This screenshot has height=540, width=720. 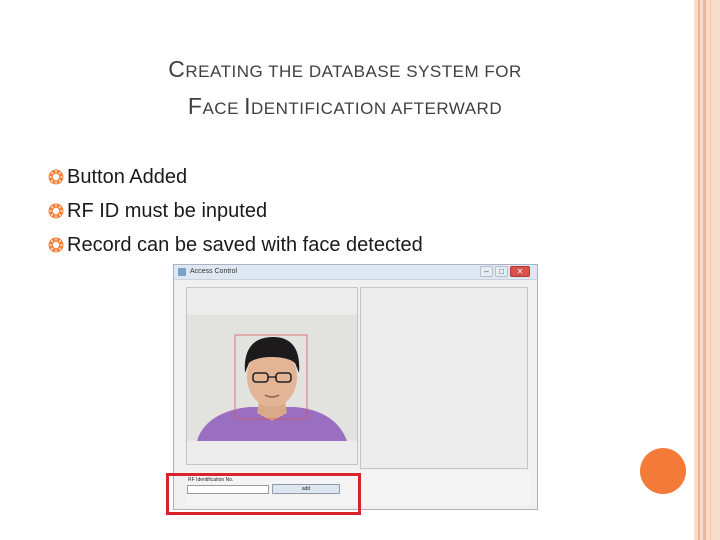 What do you see at coordinates (444, 378) in the screenshot?
I see `right-panel` at bounding box center [444, 378].